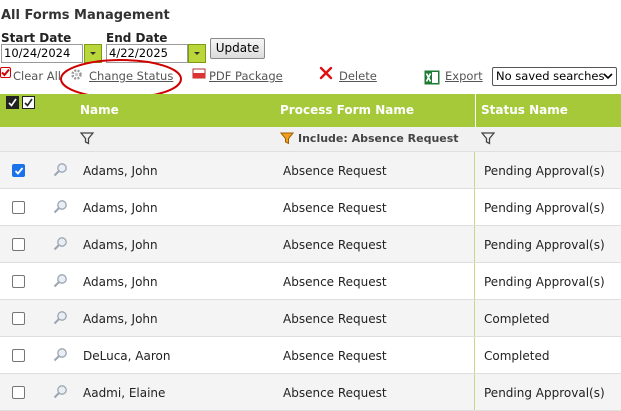 The image size is (621, 411). What do you see at coordinates (287, 138) in the screenshot?
I see `filter-active-icon` at bounding box center [287, 138].